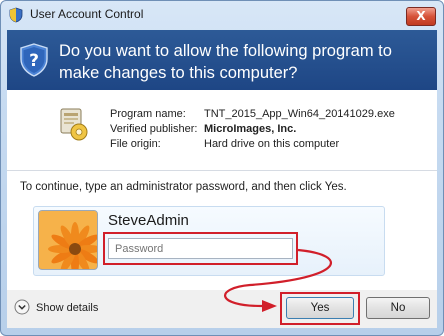  I want to click on username: SteveAdmin, so click(148, 220).